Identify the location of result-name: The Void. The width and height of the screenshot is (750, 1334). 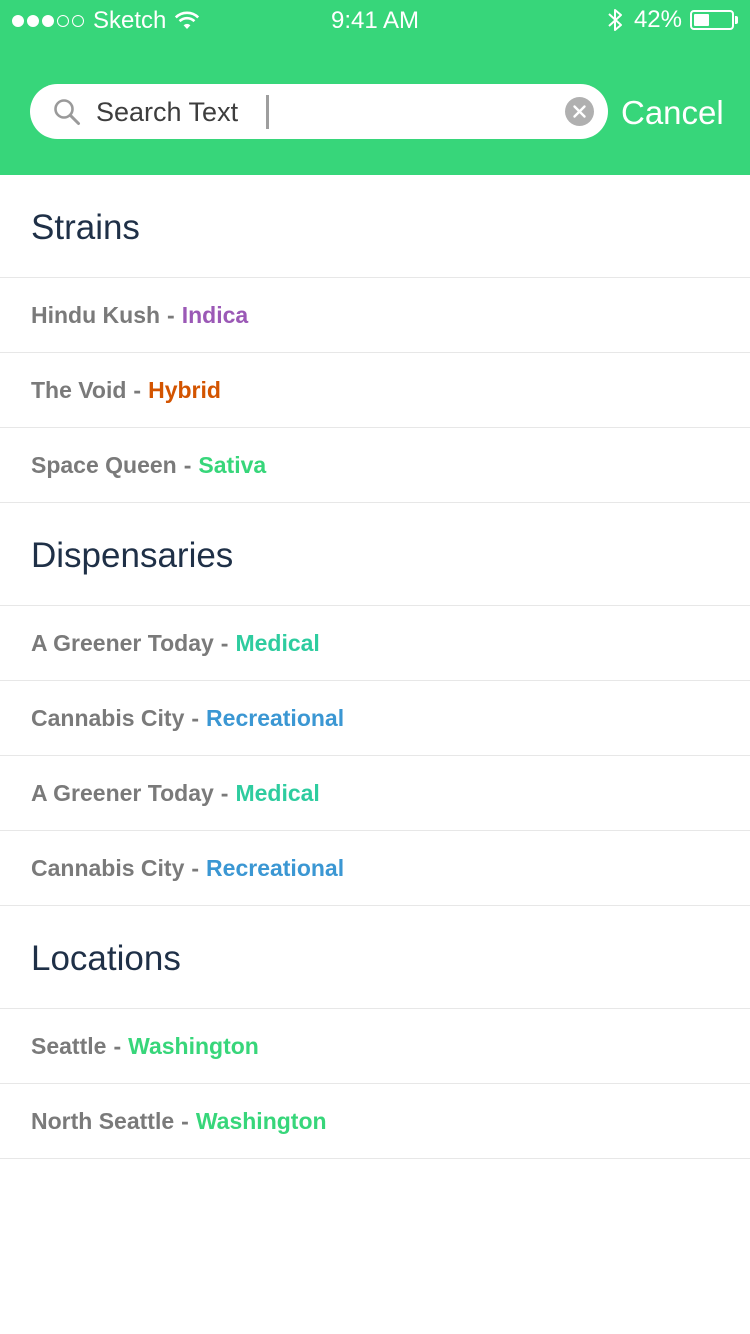
(79, 389).